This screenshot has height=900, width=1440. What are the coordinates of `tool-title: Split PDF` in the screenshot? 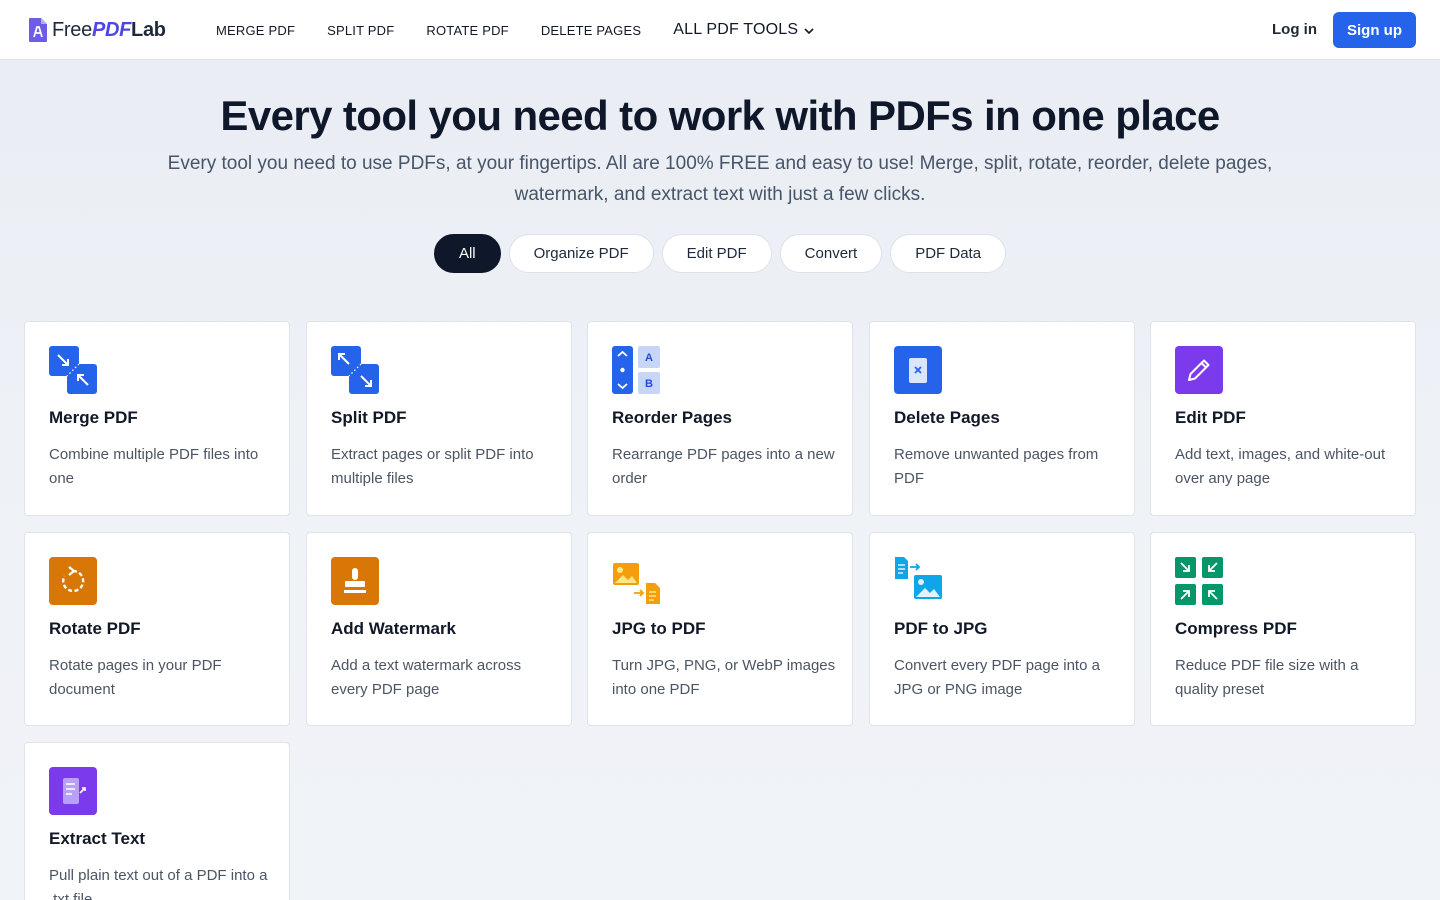 It's located at (369, 417).